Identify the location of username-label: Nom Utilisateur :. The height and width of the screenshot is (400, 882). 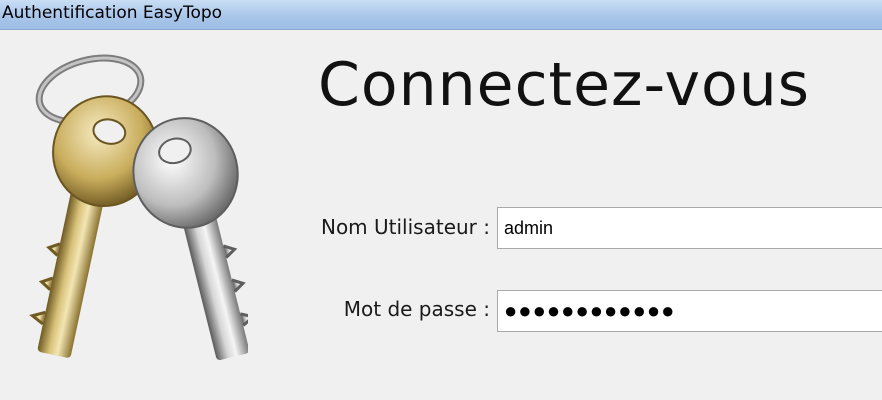
(405, 227).